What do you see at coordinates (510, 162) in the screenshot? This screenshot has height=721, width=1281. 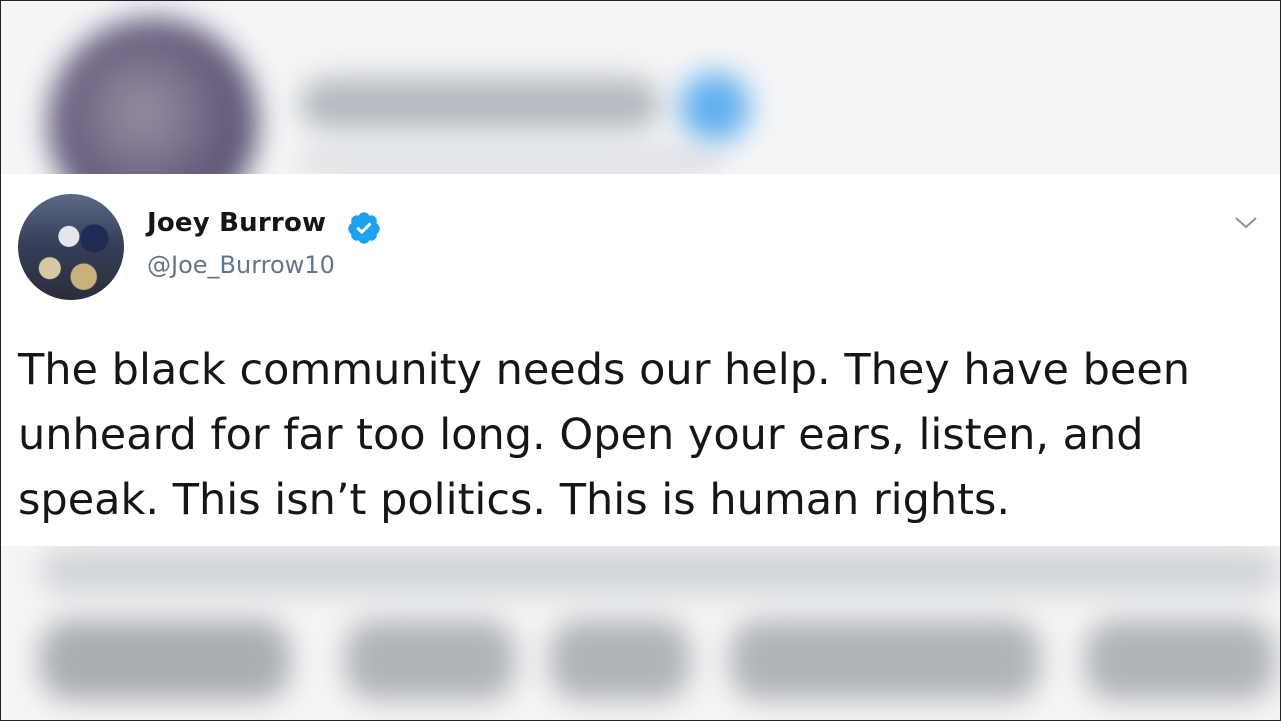 I see `blurred-handle` at bounding box center [510, 162].